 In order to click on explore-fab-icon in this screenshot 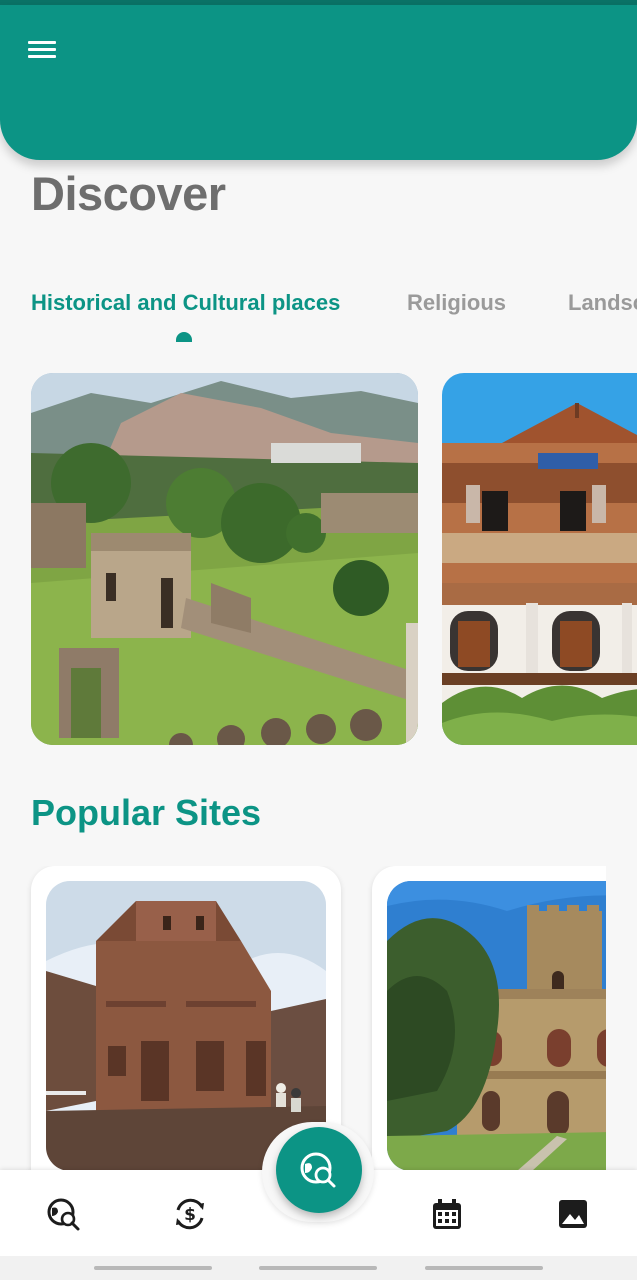, I will do `click(318, 1170)`.